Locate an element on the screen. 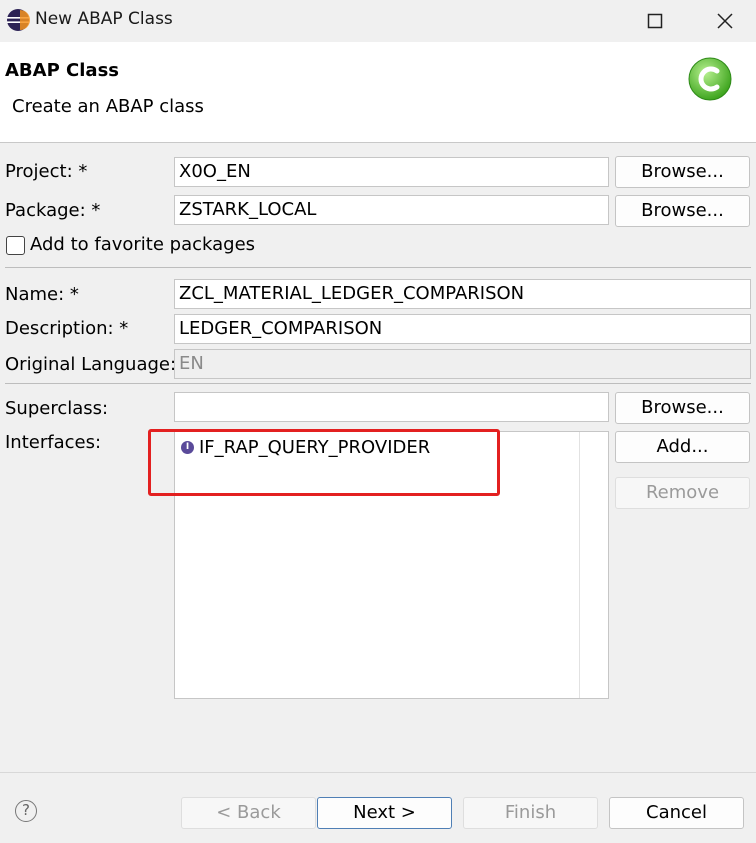  abap-class-icon is located at coordinates (710, 79).